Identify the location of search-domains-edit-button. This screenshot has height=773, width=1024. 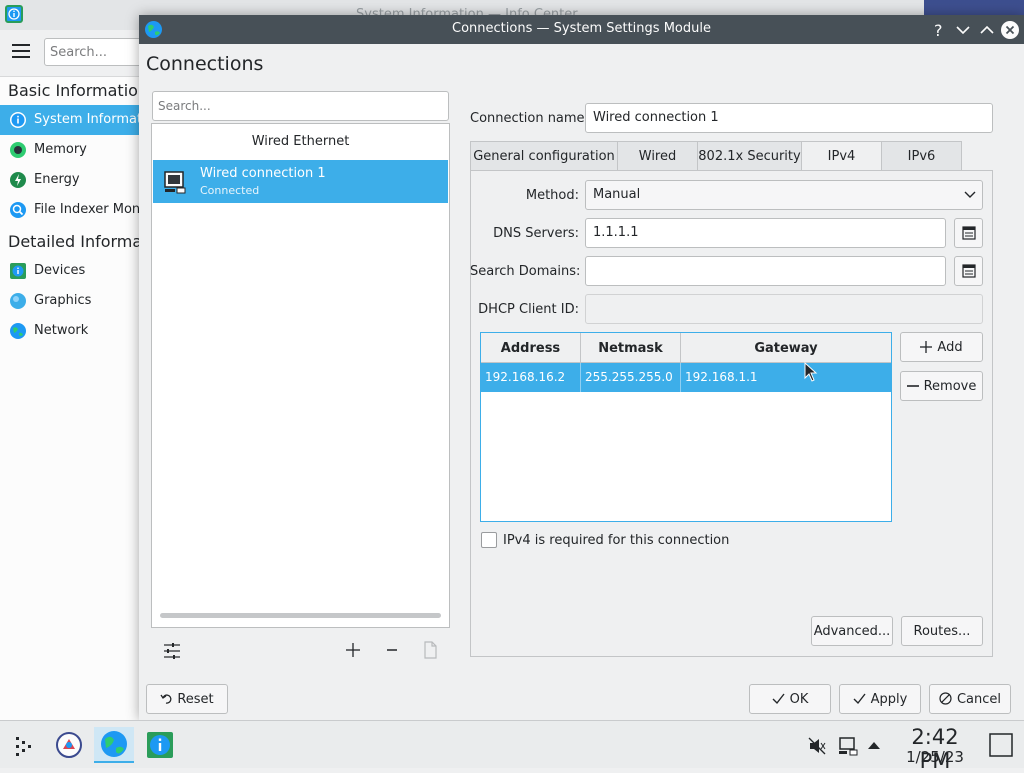
(968, 271).